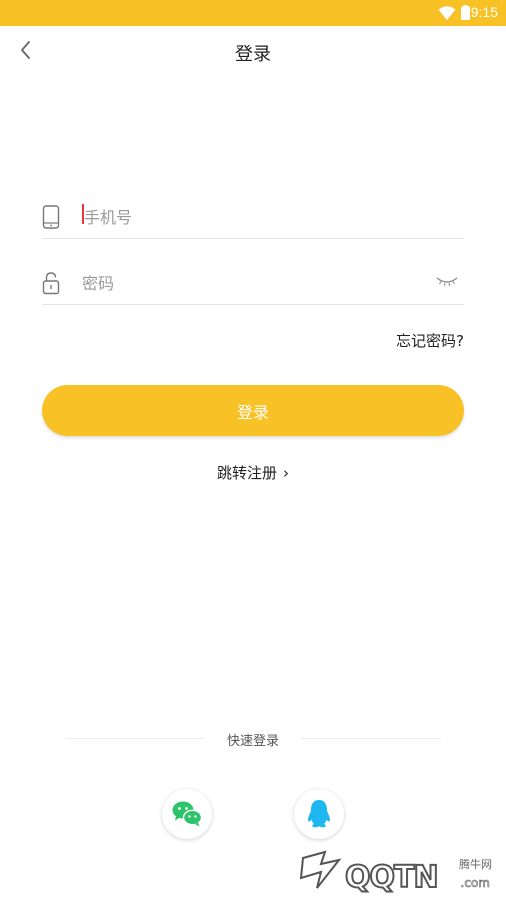 This screenshot has width=506, height=900. What do you see at coordinates (253, 13) in the screenshot?
I see `status-bar: 9:15` at bounding box center [253, 13].